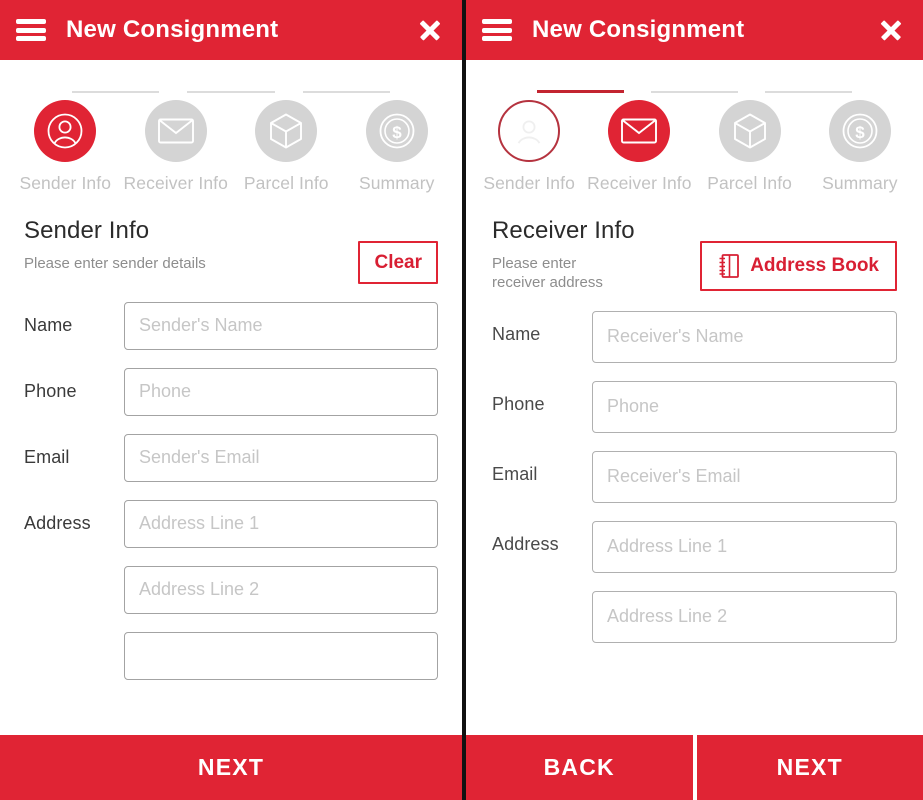 Image resolution: width=923 pixels, height=800 pixels. What do you see at coordinates (744, 336) in the screenshot?
I see `receiver-name-input` at bounding box center [744, 336].